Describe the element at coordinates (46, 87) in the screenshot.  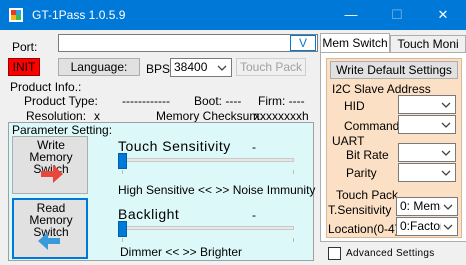
I see `product-info-header: Product Info.:` at that location.